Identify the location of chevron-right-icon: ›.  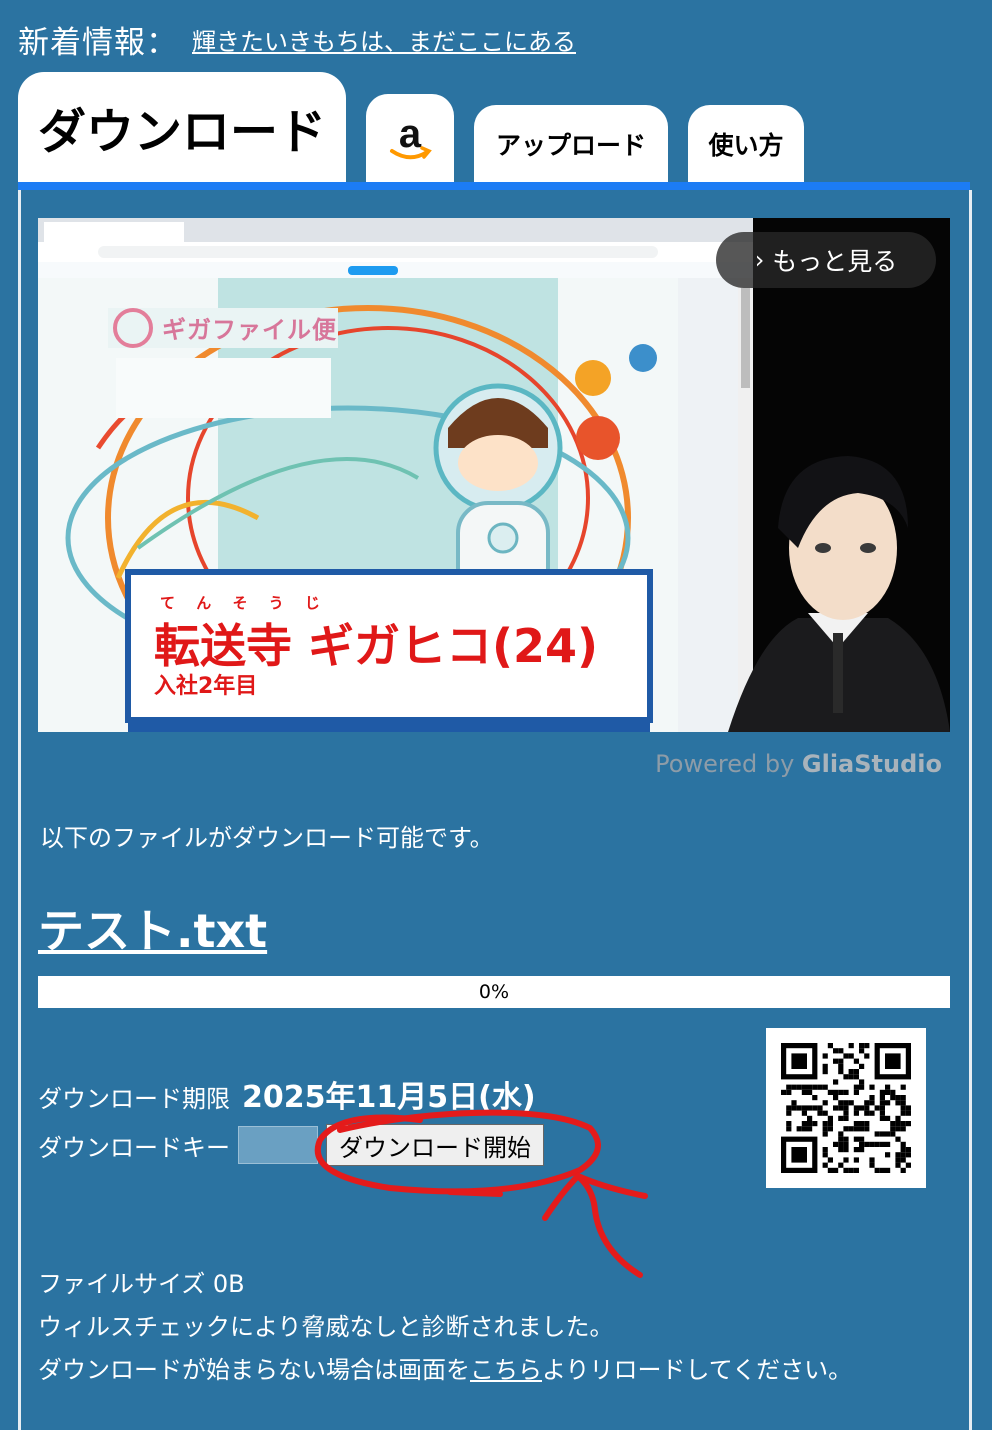
(759, 260).